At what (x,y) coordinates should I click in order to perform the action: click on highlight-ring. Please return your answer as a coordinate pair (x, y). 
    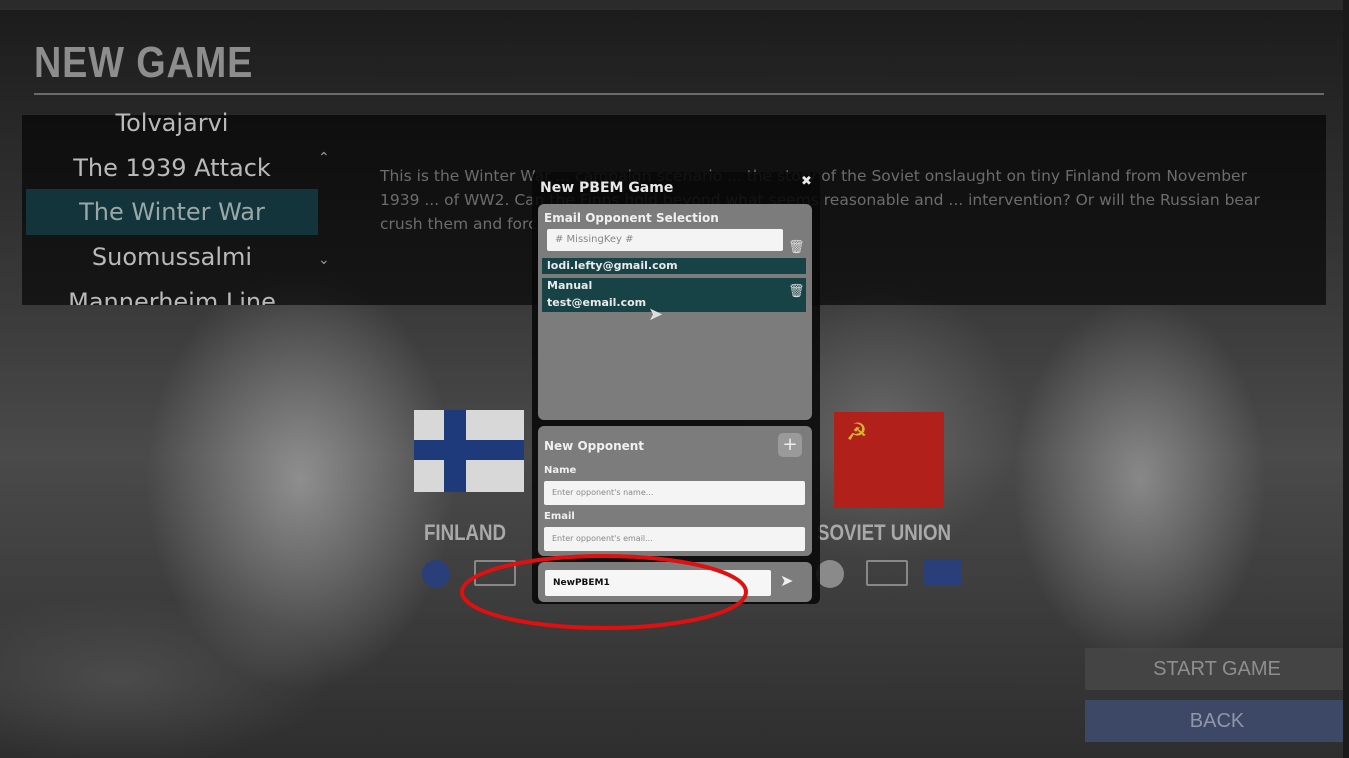
    Looking at the image, I should click on (604, 592).